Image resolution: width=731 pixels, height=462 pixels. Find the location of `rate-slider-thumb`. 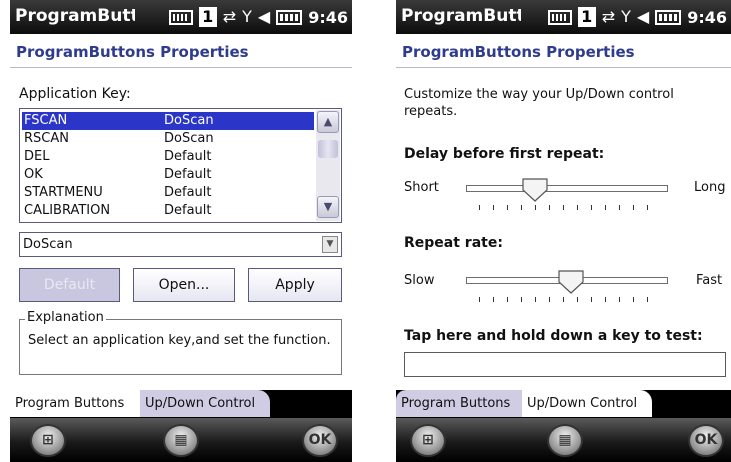

rate-slider-thumb is located at coordinates (571, 282).